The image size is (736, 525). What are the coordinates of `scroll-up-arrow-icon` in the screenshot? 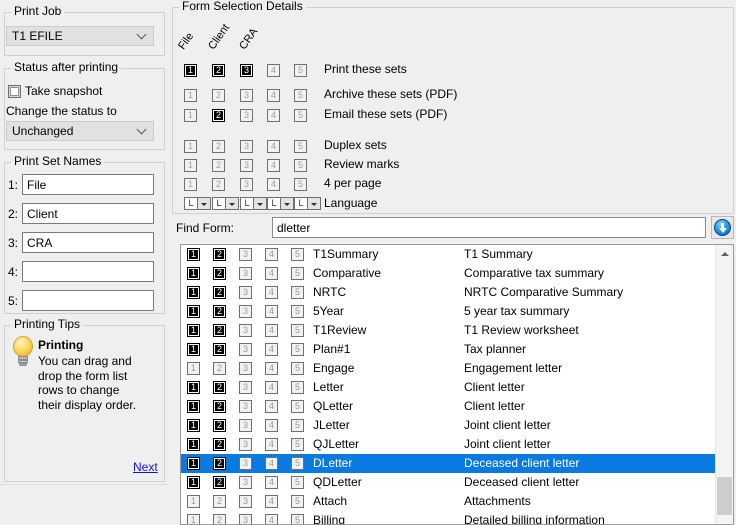 It's located at (724, 253).